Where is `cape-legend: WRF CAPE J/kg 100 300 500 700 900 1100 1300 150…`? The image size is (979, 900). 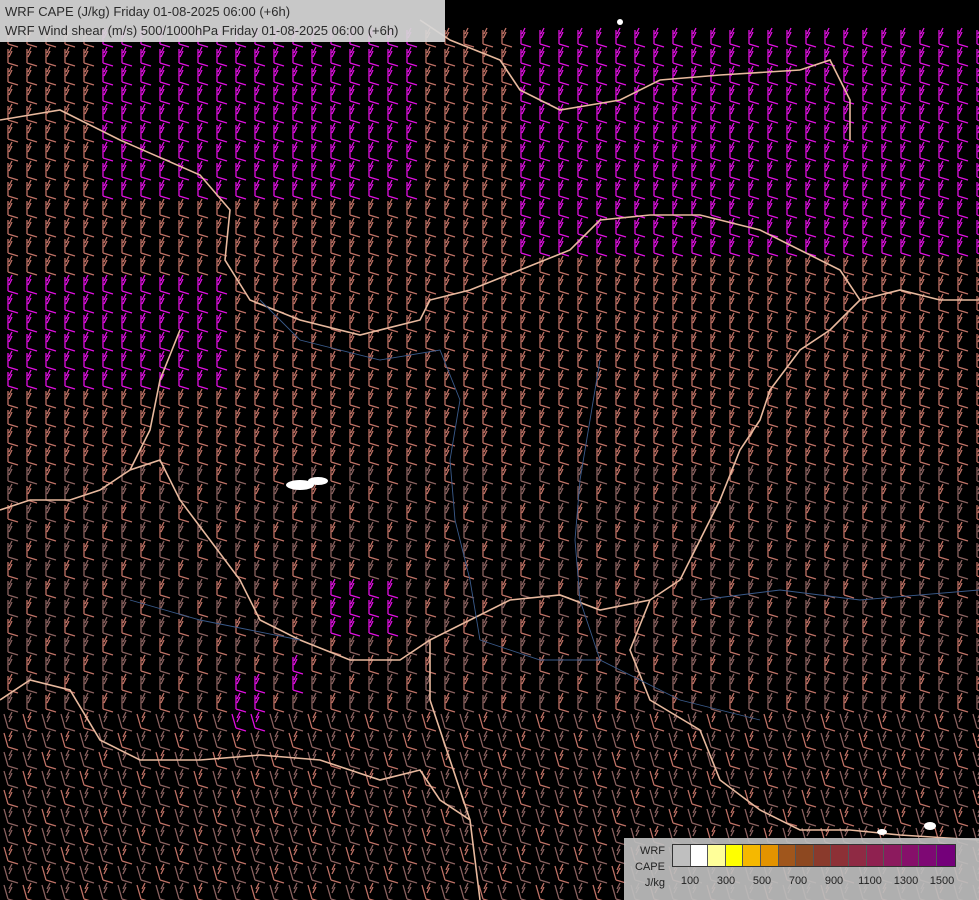
cape-legend: WRF CAPE J/kg 100 300 500 700 900 1100 1300 150… is located at coordinates (801, 869).